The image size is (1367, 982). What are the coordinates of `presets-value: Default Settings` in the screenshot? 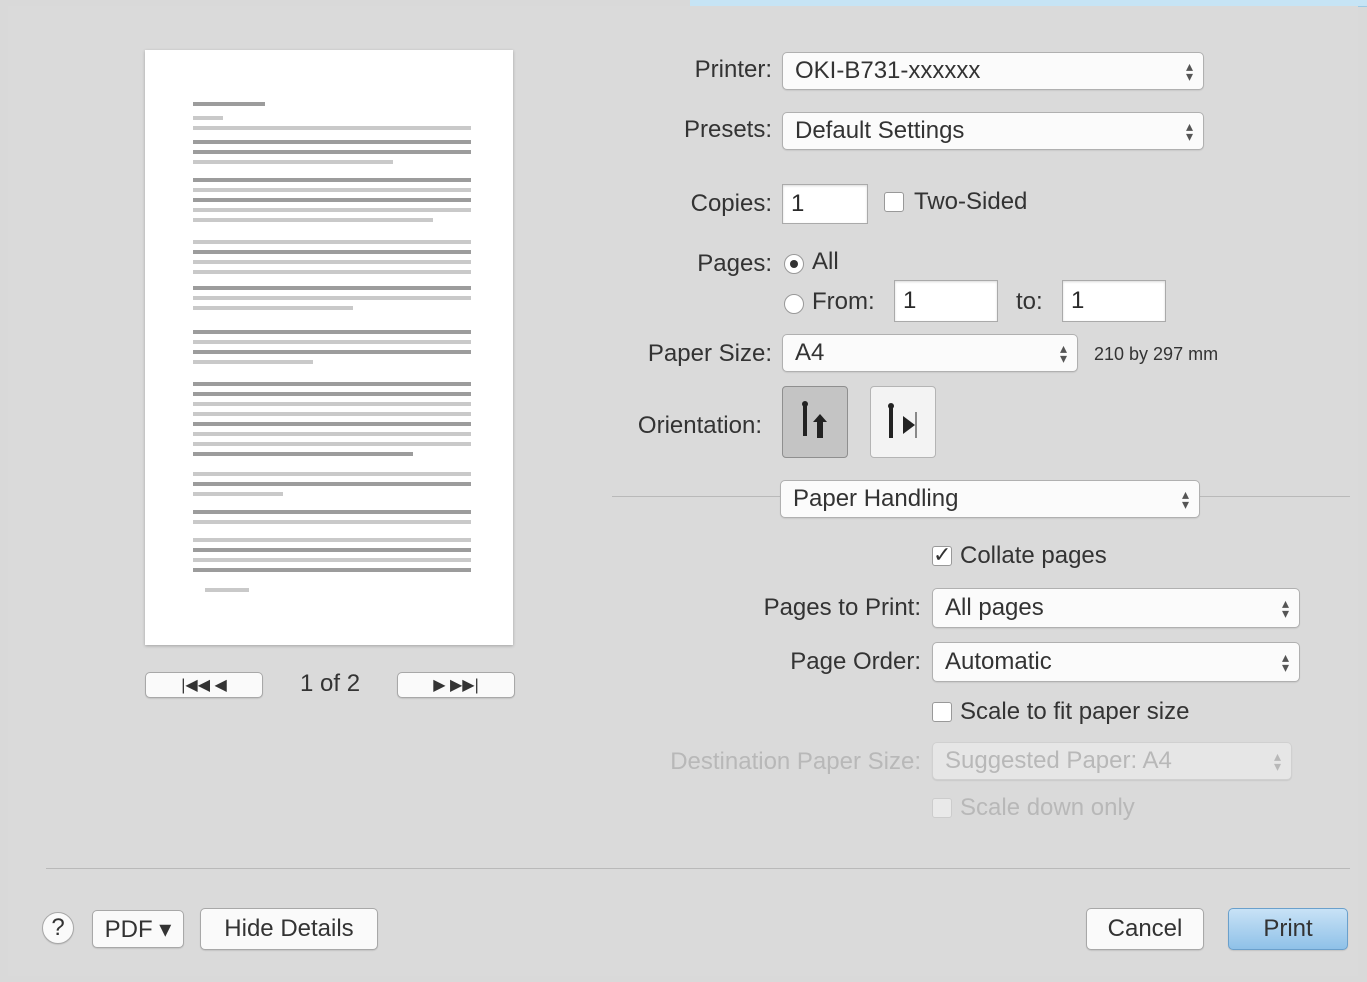 It's located at (880, 130).